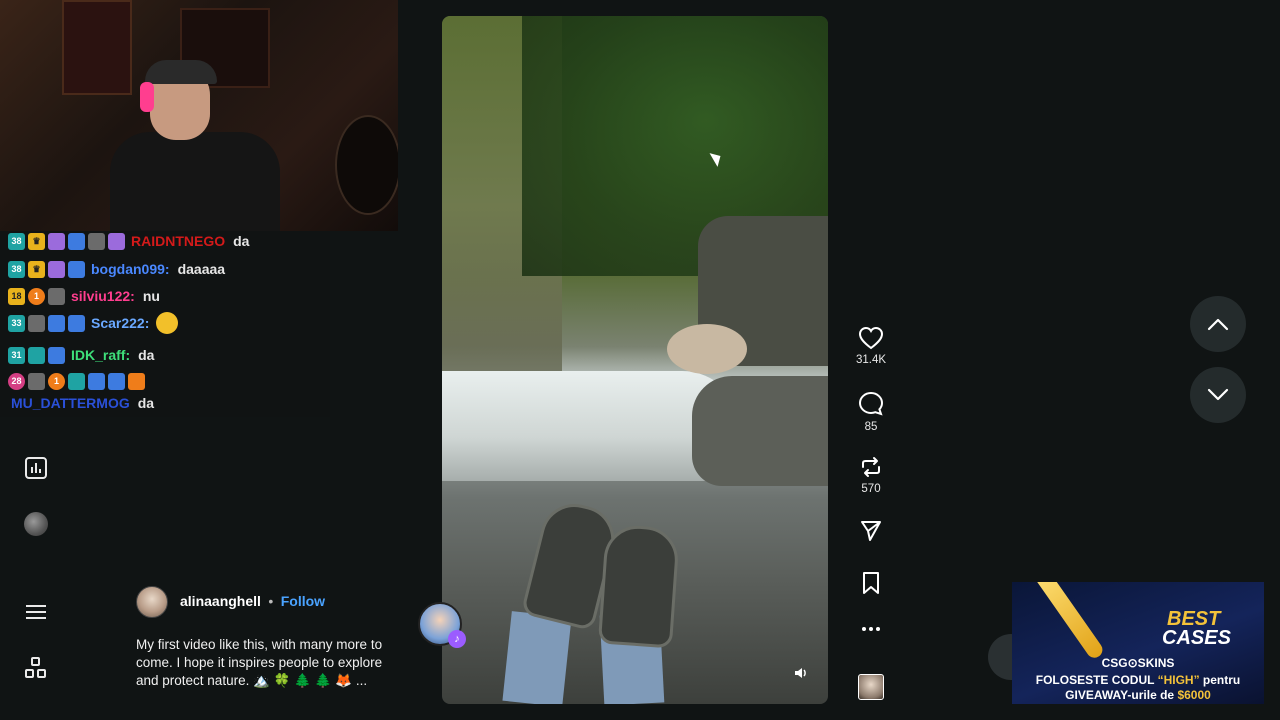  I want to click on next-video-button, so click(1218, 395).